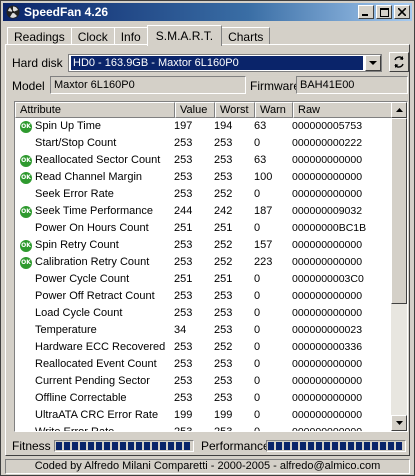 The width and height of the screenshot is (415, 476). Describe the element at coordinates (183, 211) in the screenshot. I see `value-cell: 244` at that location.